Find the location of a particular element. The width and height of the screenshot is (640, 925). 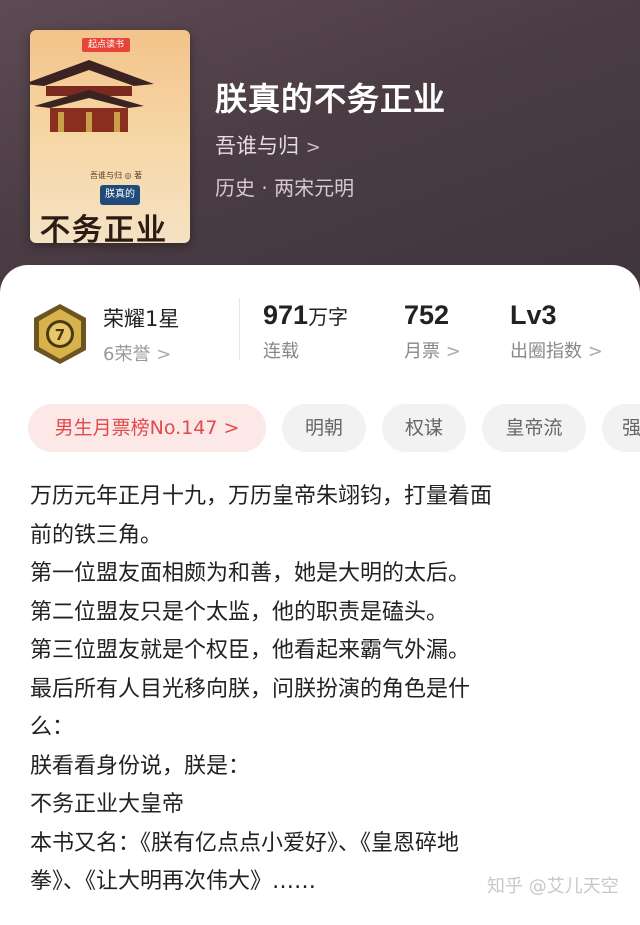

description-line: 本书又名：《朕有亿点点小爱好》、《皇恩碎地 is located at coordinates (245, 843).